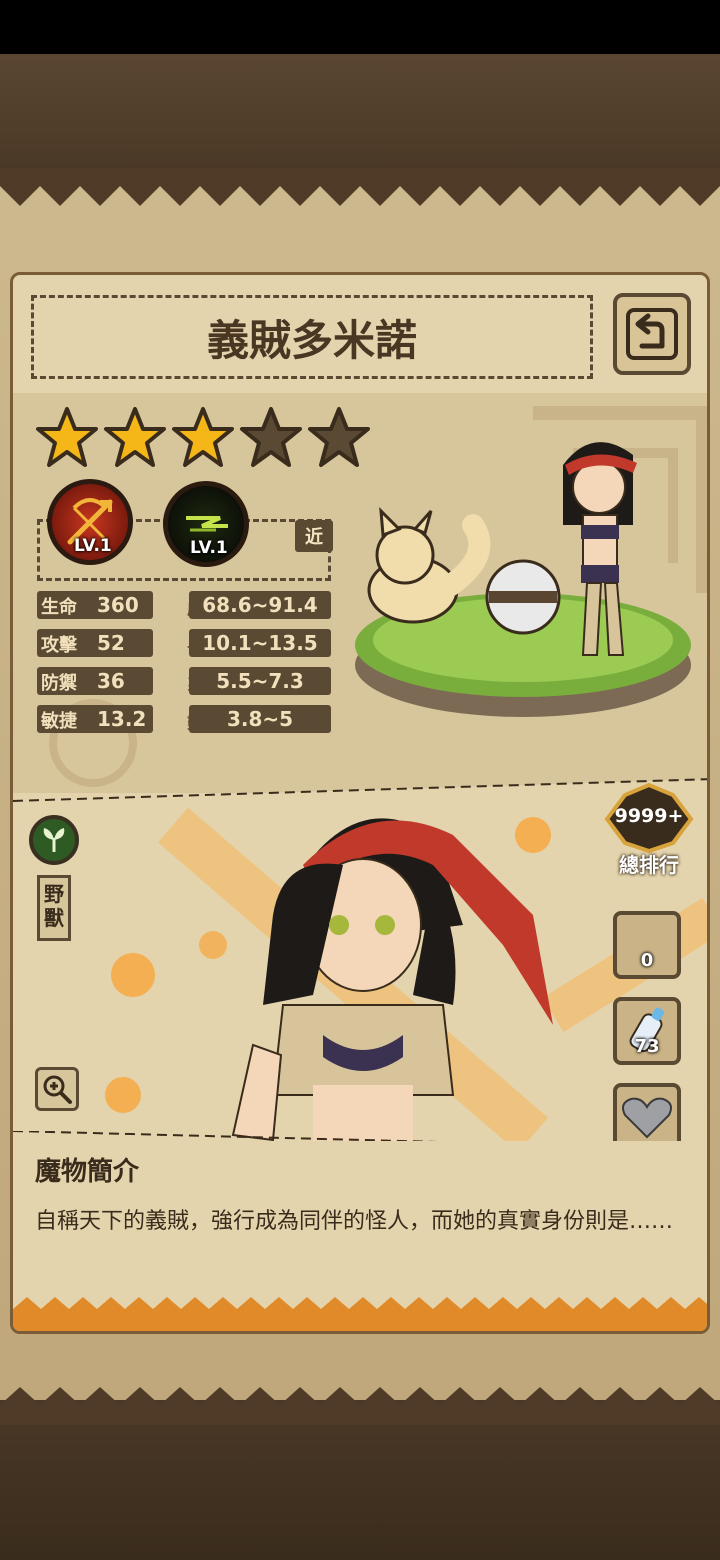  What do you see at coordinates (87, 1172) in the screenshot?
I see `description-title: 魔物簡介` at bounding box center [87, 1172].